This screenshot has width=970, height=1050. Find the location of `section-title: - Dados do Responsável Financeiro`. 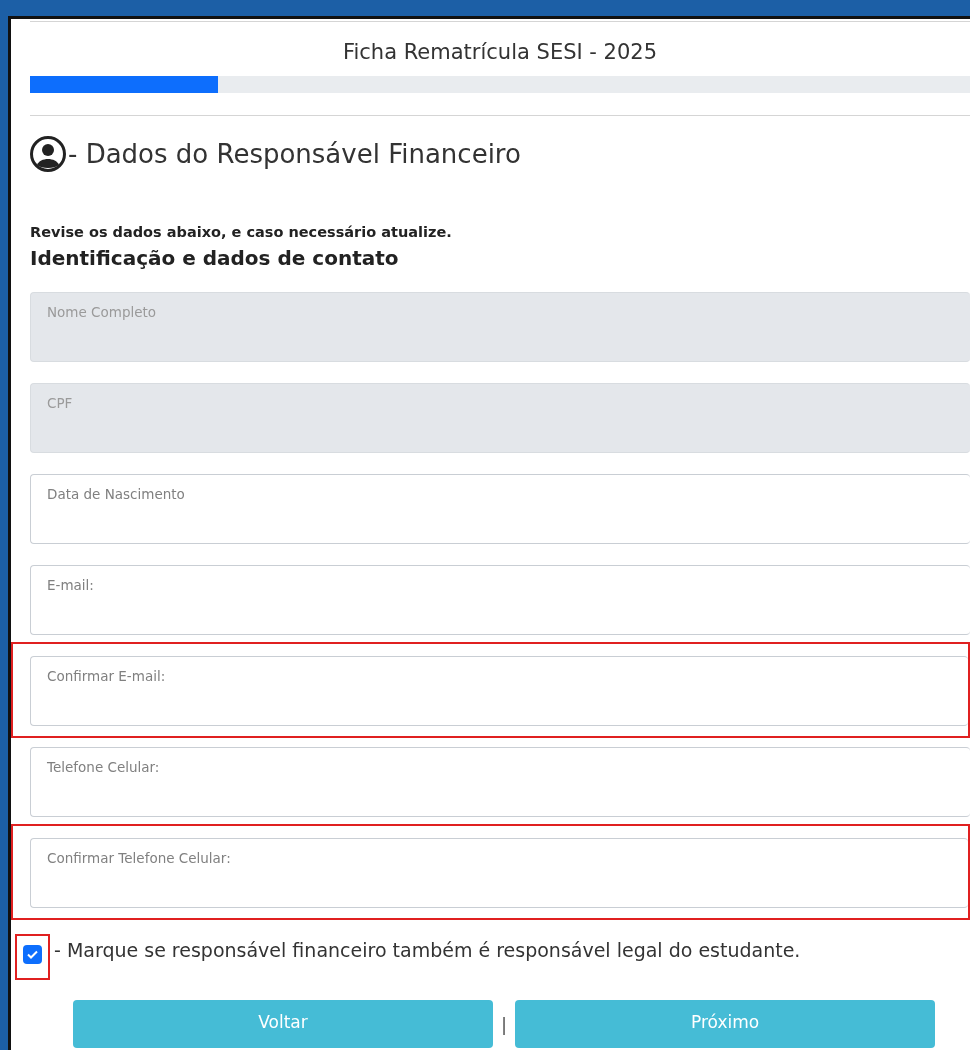

section-title: - Dados do Responsável Financeiro is located at coordinates (294, 154).